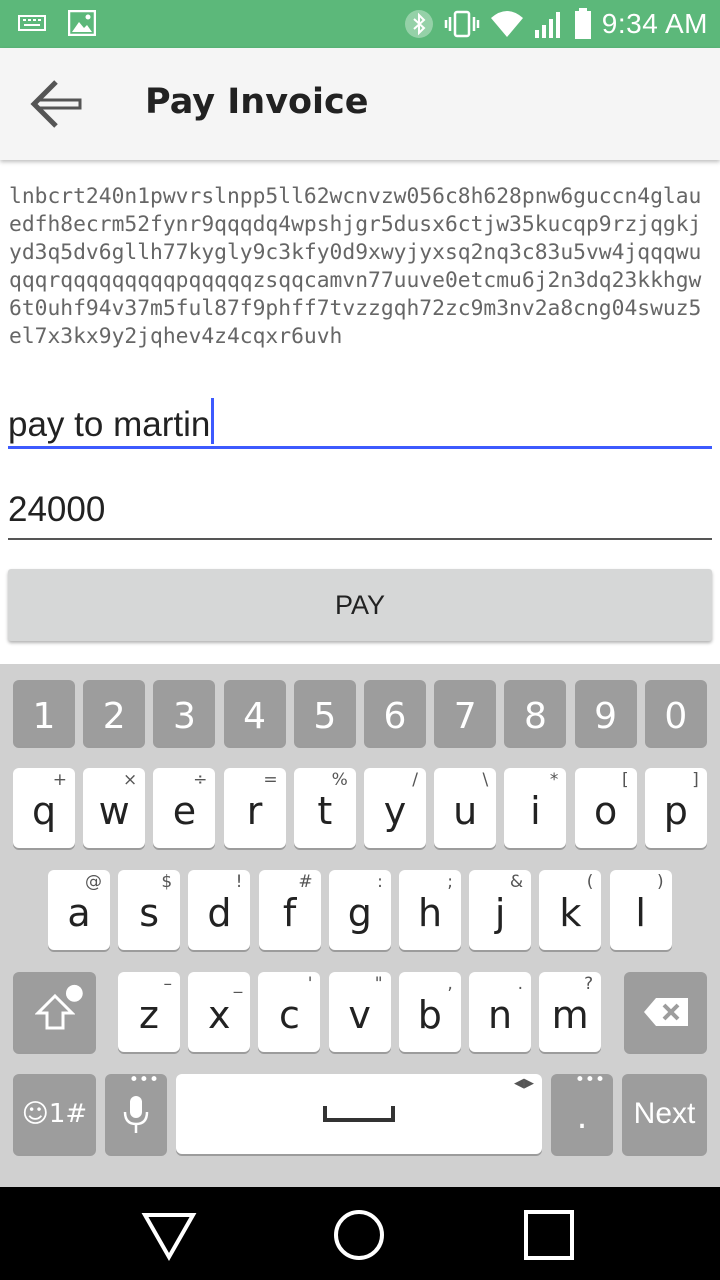  What do you see at coordinates (93, 882) in the screenshot?
I see `key-hint: @` at bounding box center [93, 882].